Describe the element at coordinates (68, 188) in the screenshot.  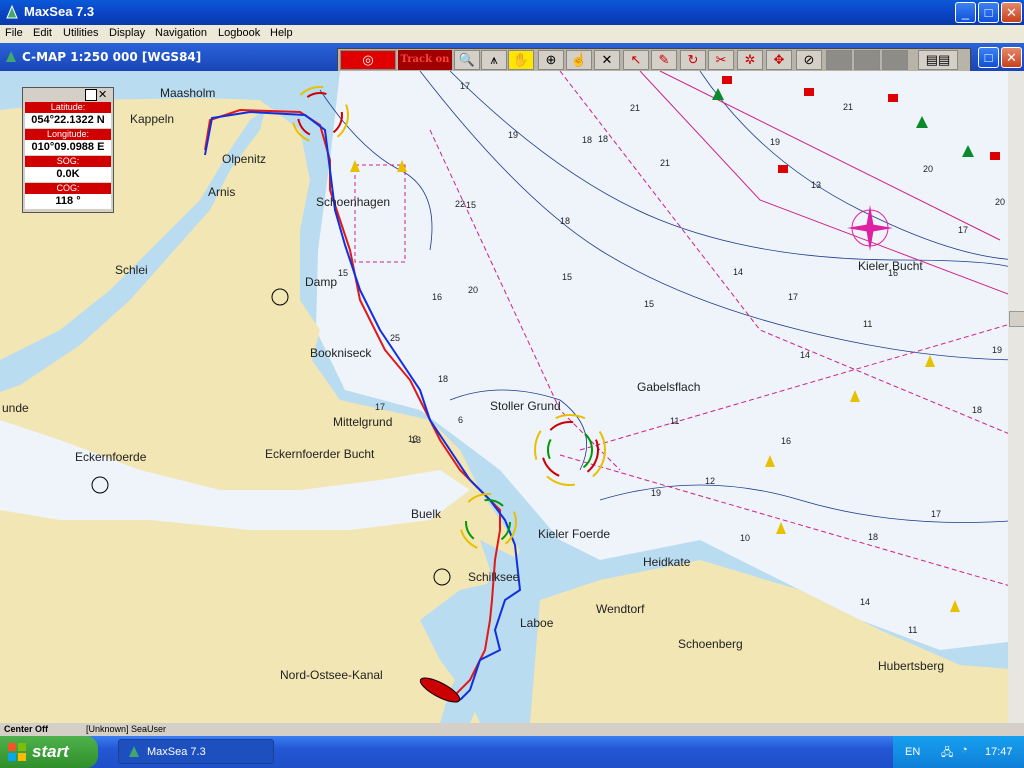
I see `cog-label: COG:` at that location.